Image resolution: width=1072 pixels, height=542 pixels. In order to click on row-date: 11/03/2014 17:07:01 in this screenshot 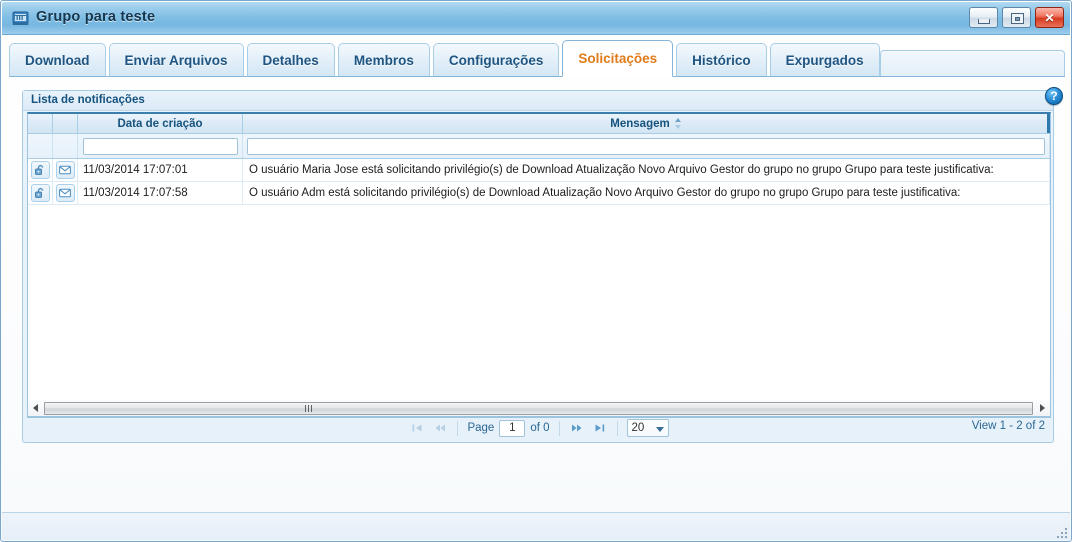, I will do `click(160, 170)`.